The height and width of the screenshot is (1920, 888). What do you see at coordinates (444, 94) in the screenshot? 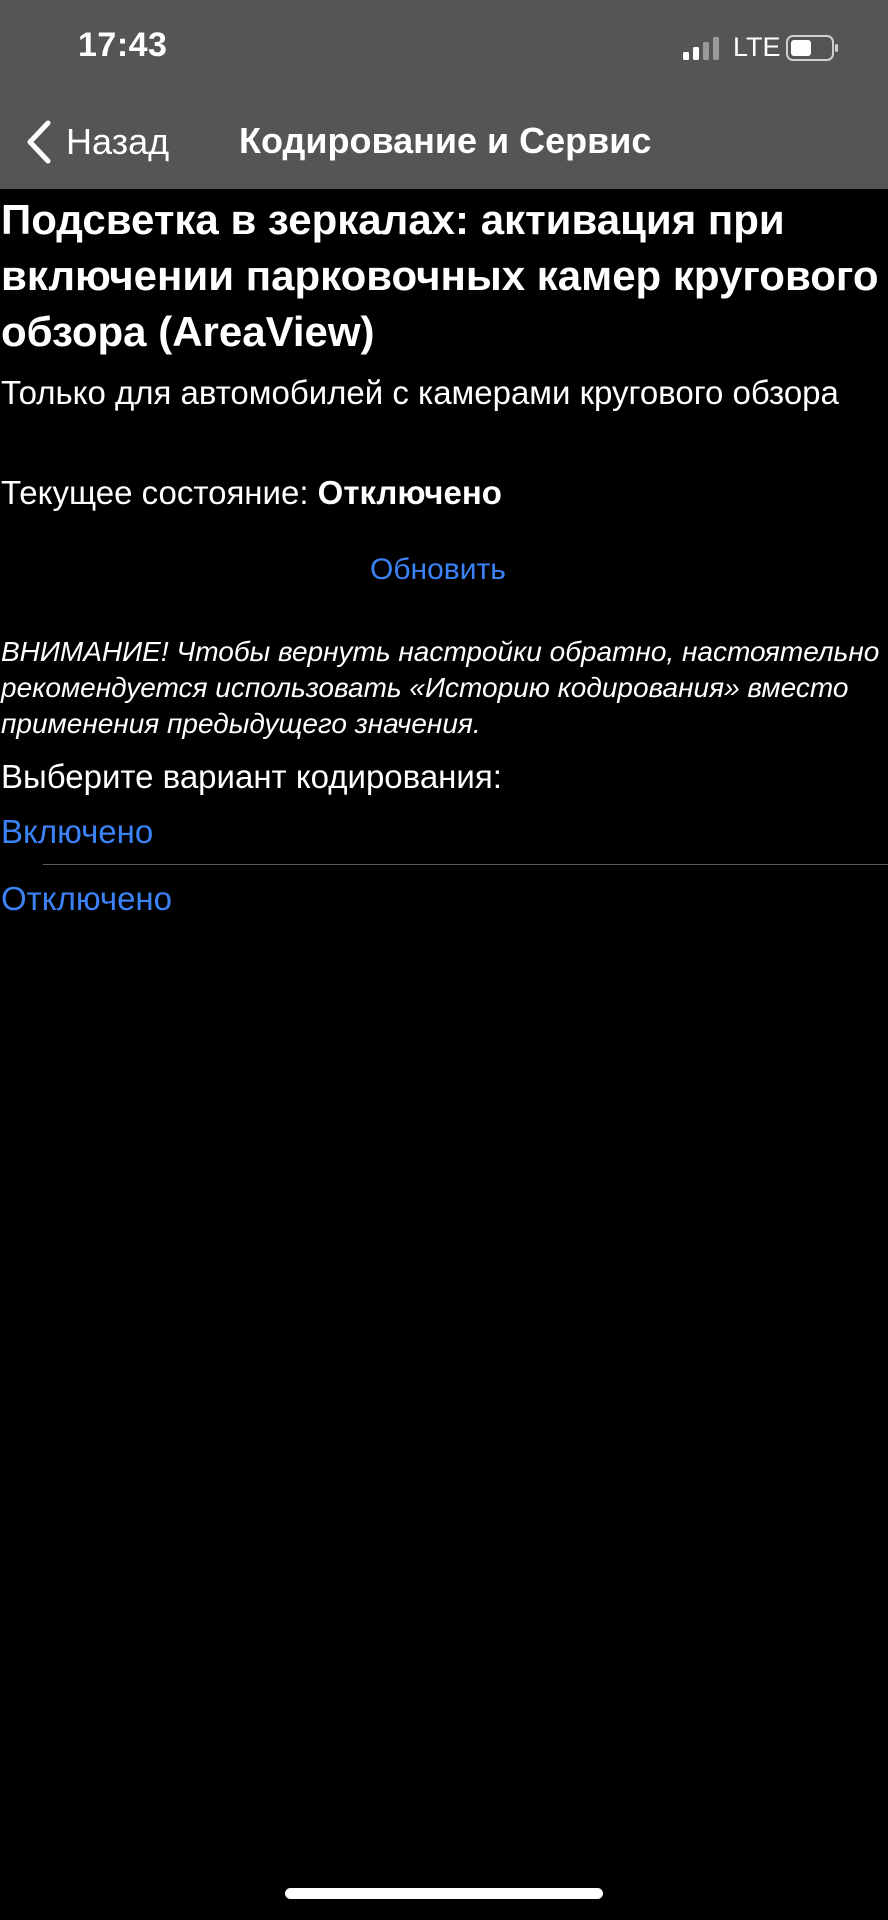
I see `header: 17:43 LTE Назад Кодирование и Сервис` at bounding box center [444, 94].